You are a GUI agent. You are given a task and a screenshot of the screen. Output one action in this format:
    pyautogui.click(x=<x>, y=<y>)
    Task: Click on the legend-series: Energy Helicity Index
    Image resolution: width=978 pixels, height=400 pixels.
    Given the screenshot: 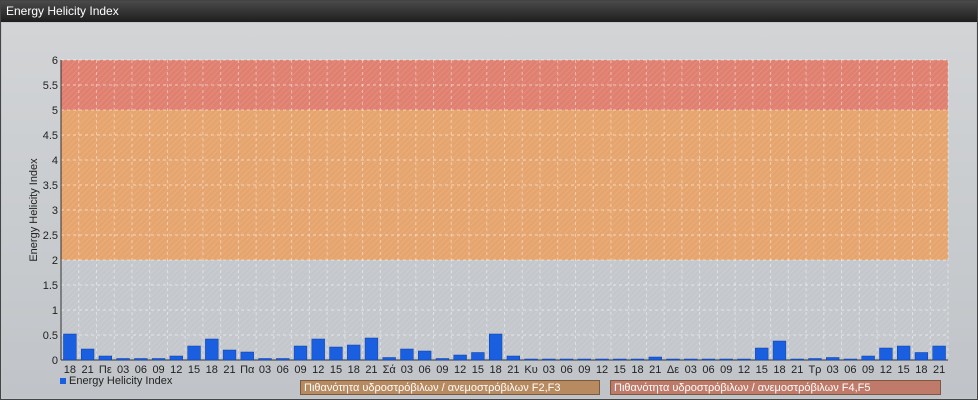 What is the action you would take?
    pyautogui.click(x=116, y=381)
    